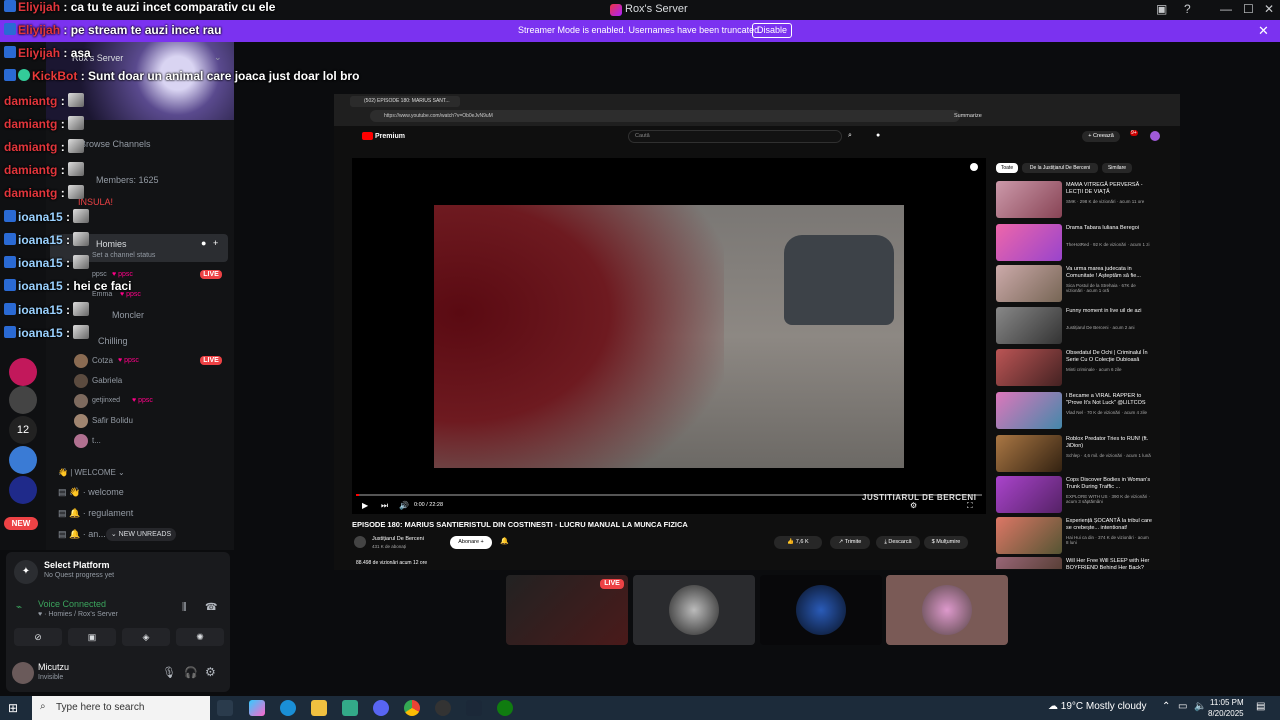 Image resolution: width=1280 pixels, height=720 pixels. What do you see at coordinates (111, 244) in the screenshot?
I see `voice-channel-name: Homies` at bounding box center [111, 244].